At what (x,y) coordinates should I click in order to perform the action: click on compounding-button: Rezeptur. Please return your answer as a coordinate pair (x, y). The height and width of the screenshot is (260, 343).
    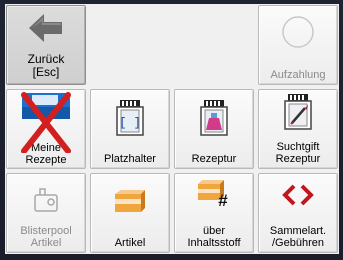
    Looking at the image, I should click on (214, 129).